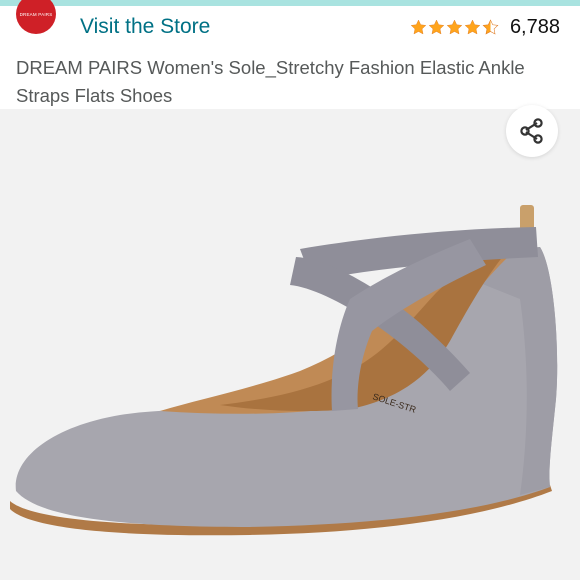 The width and height of the screenshot is (580, 580). I want to click on rating: 6,788, so click(485, 27).